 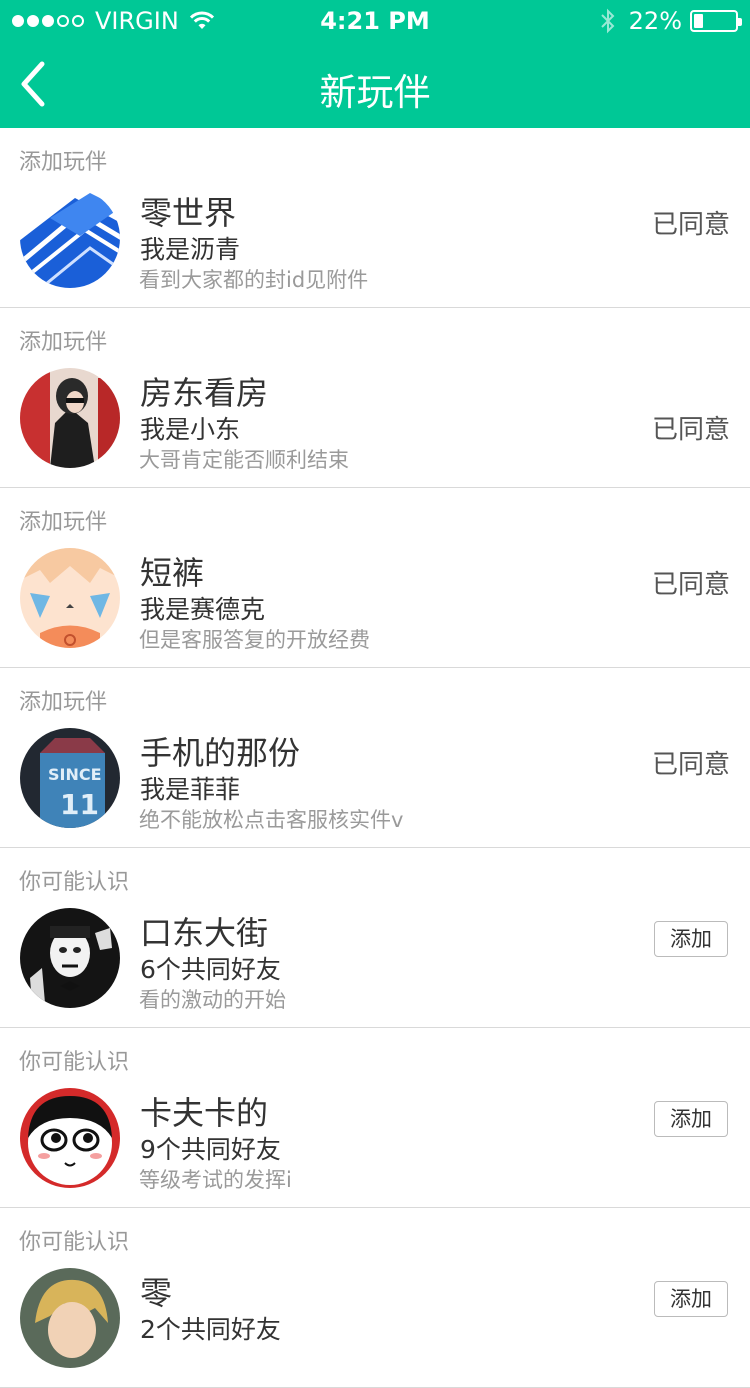 I want to click on friend-message: 但是客服答复的开放经费, so click(x=254, y=640).